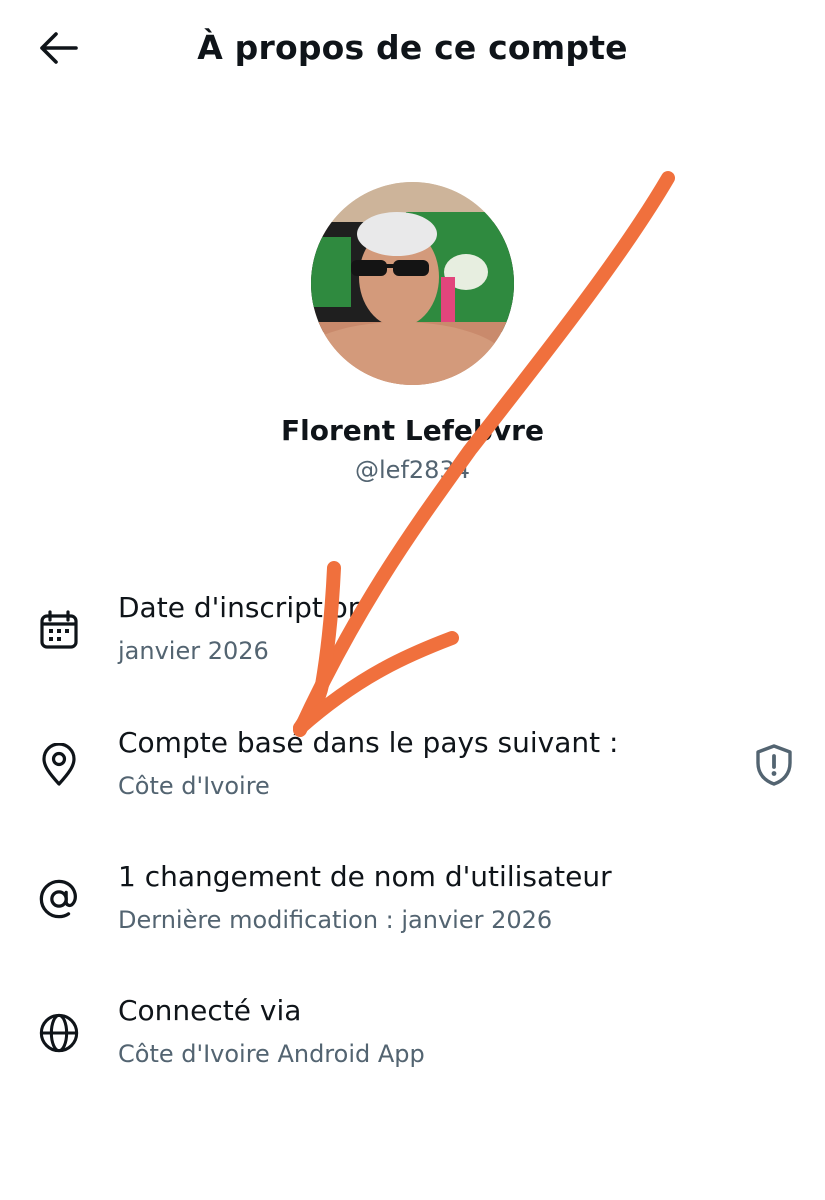  Describe the element at coordinates (59, 764) in the screenshot. I see `location-pin-icon` at that location.